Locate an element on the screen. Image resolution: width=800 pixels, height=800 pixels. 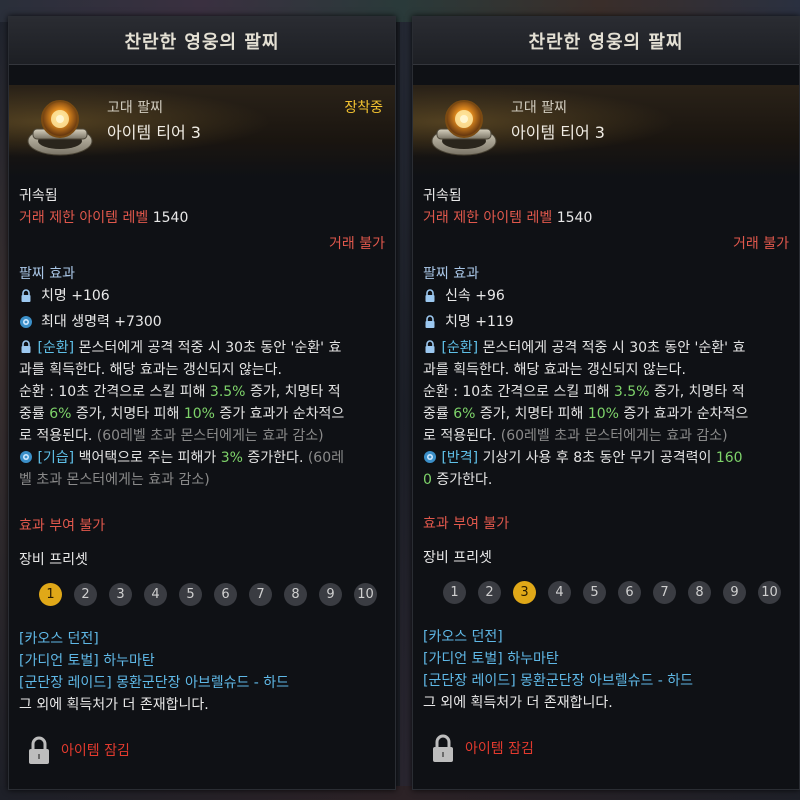
effect-text: 기상기 사용 후 8초 동안 무기 공격력이 is located at coordinates (597, 458).